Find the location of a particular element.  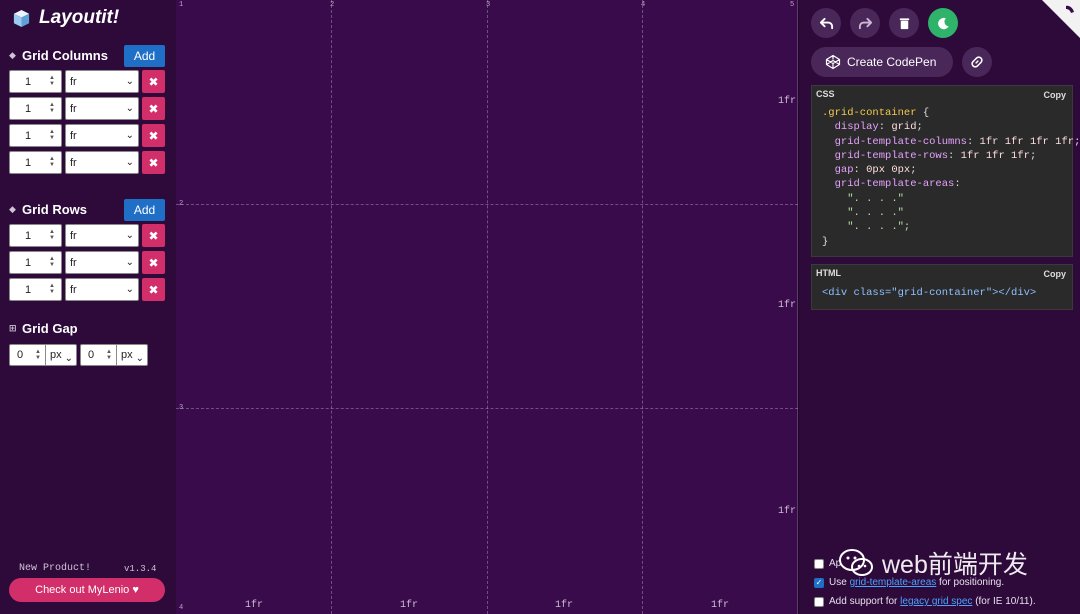

column-gap-input: 0▲▼ is located at coordinates (27, 355).